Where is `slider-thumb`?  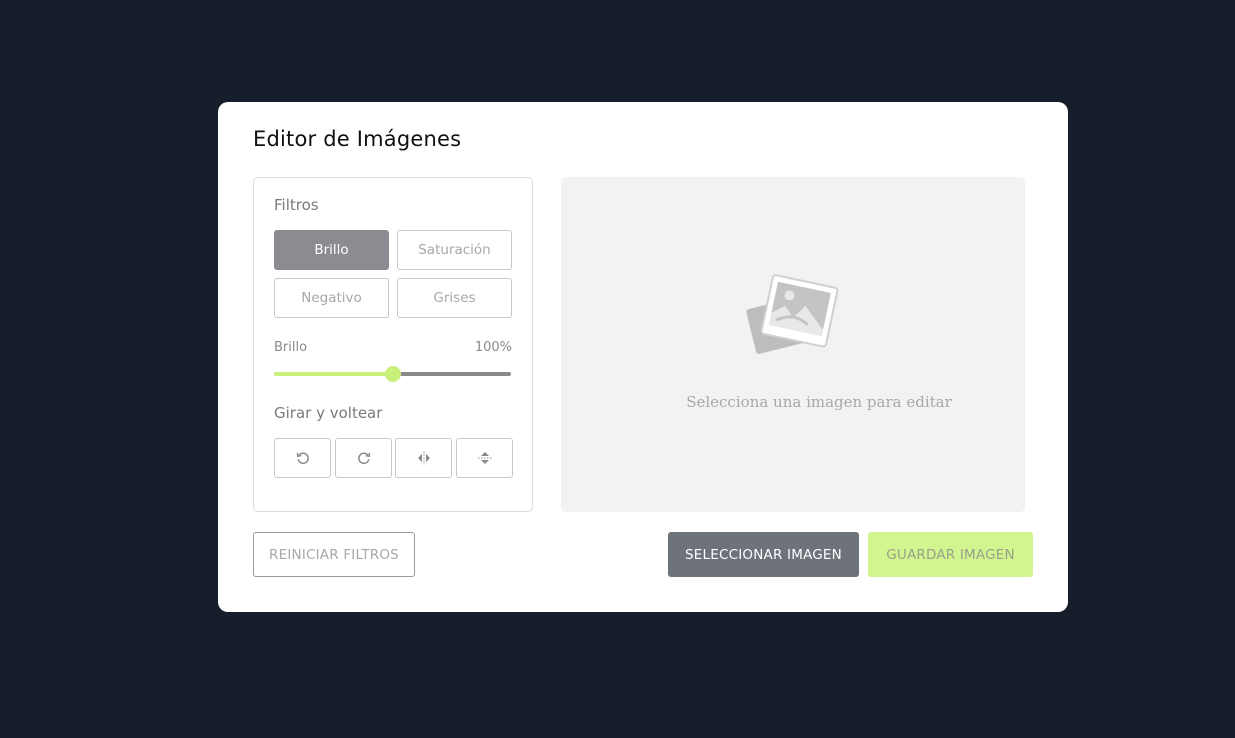 slider-thumb is located at coordinates (392, 374).